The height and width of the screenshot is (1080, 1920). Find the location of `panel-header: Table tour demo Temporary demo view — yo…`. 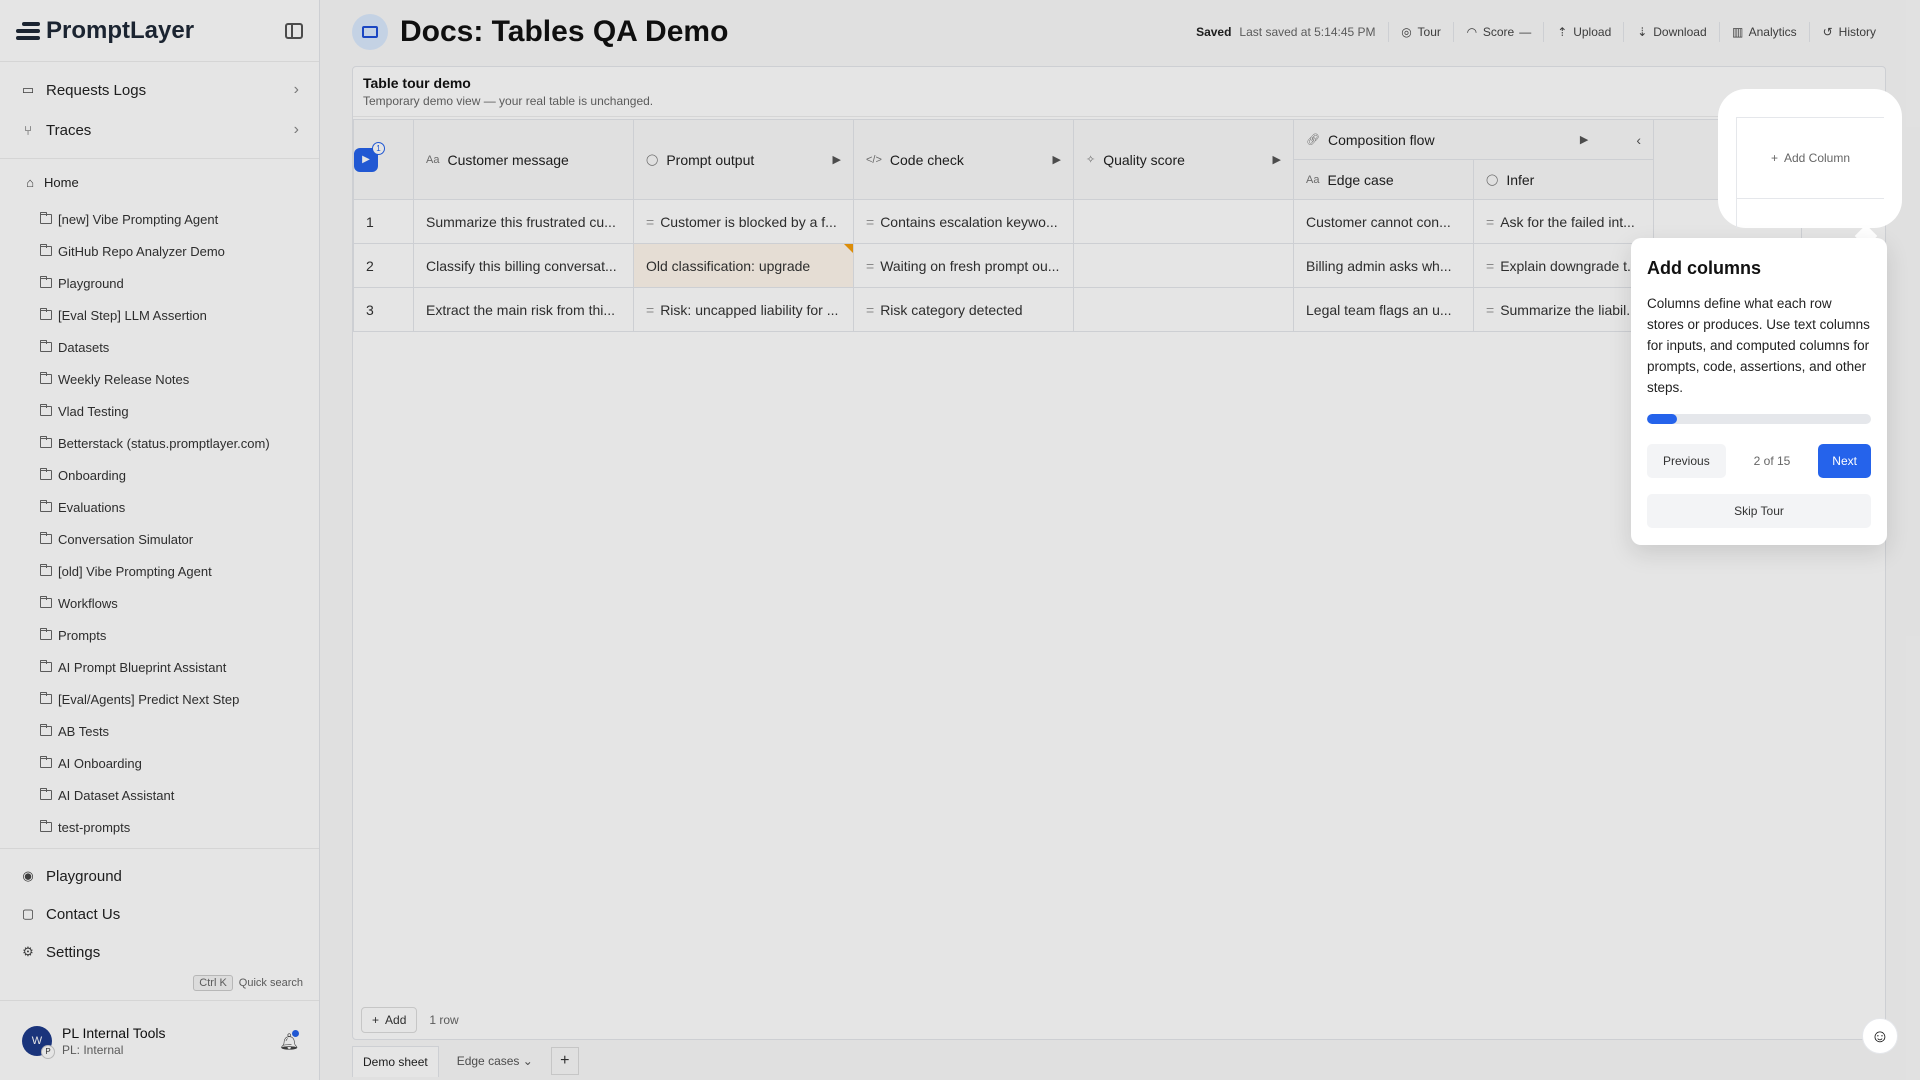

panel-header: Table tour demo Temporary demo view — yo… is located at coordinates (1119, 92).